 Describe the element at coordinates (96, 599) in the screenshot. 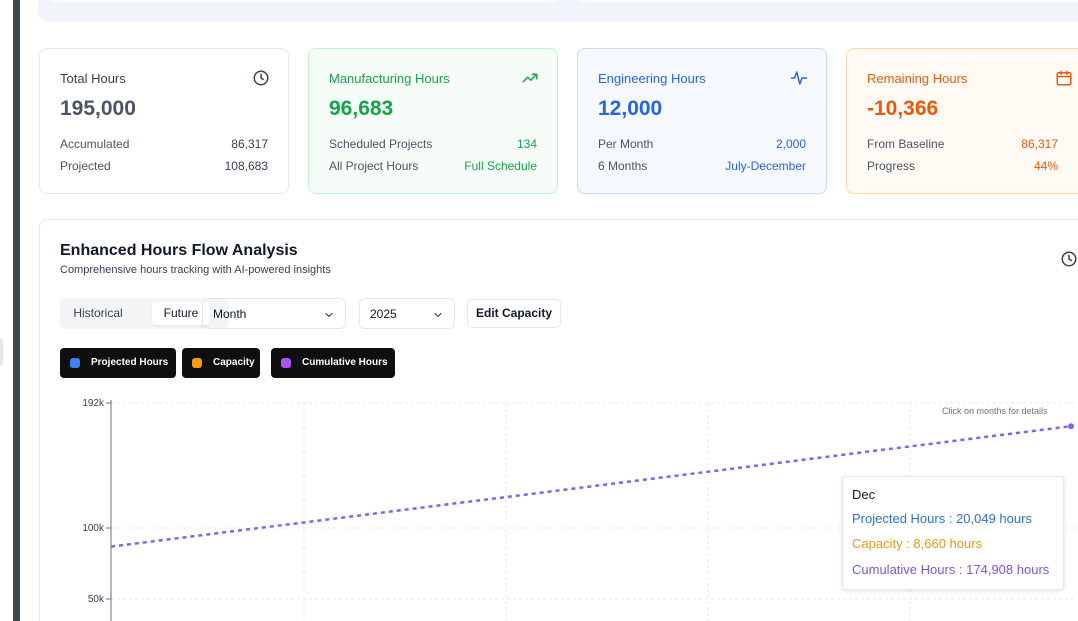

I see `y-tick-label: 50k` at that location.